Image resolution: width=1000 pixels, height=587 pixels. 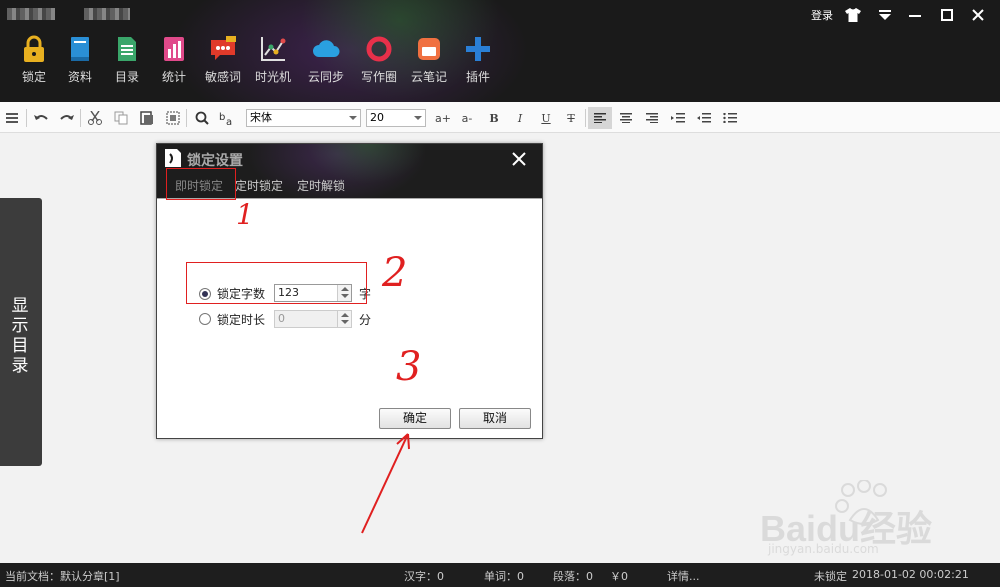 What do you see at coordinates (853, 15) in the screenshot?
I see `skin-icon` at bounding box center [853, 15].